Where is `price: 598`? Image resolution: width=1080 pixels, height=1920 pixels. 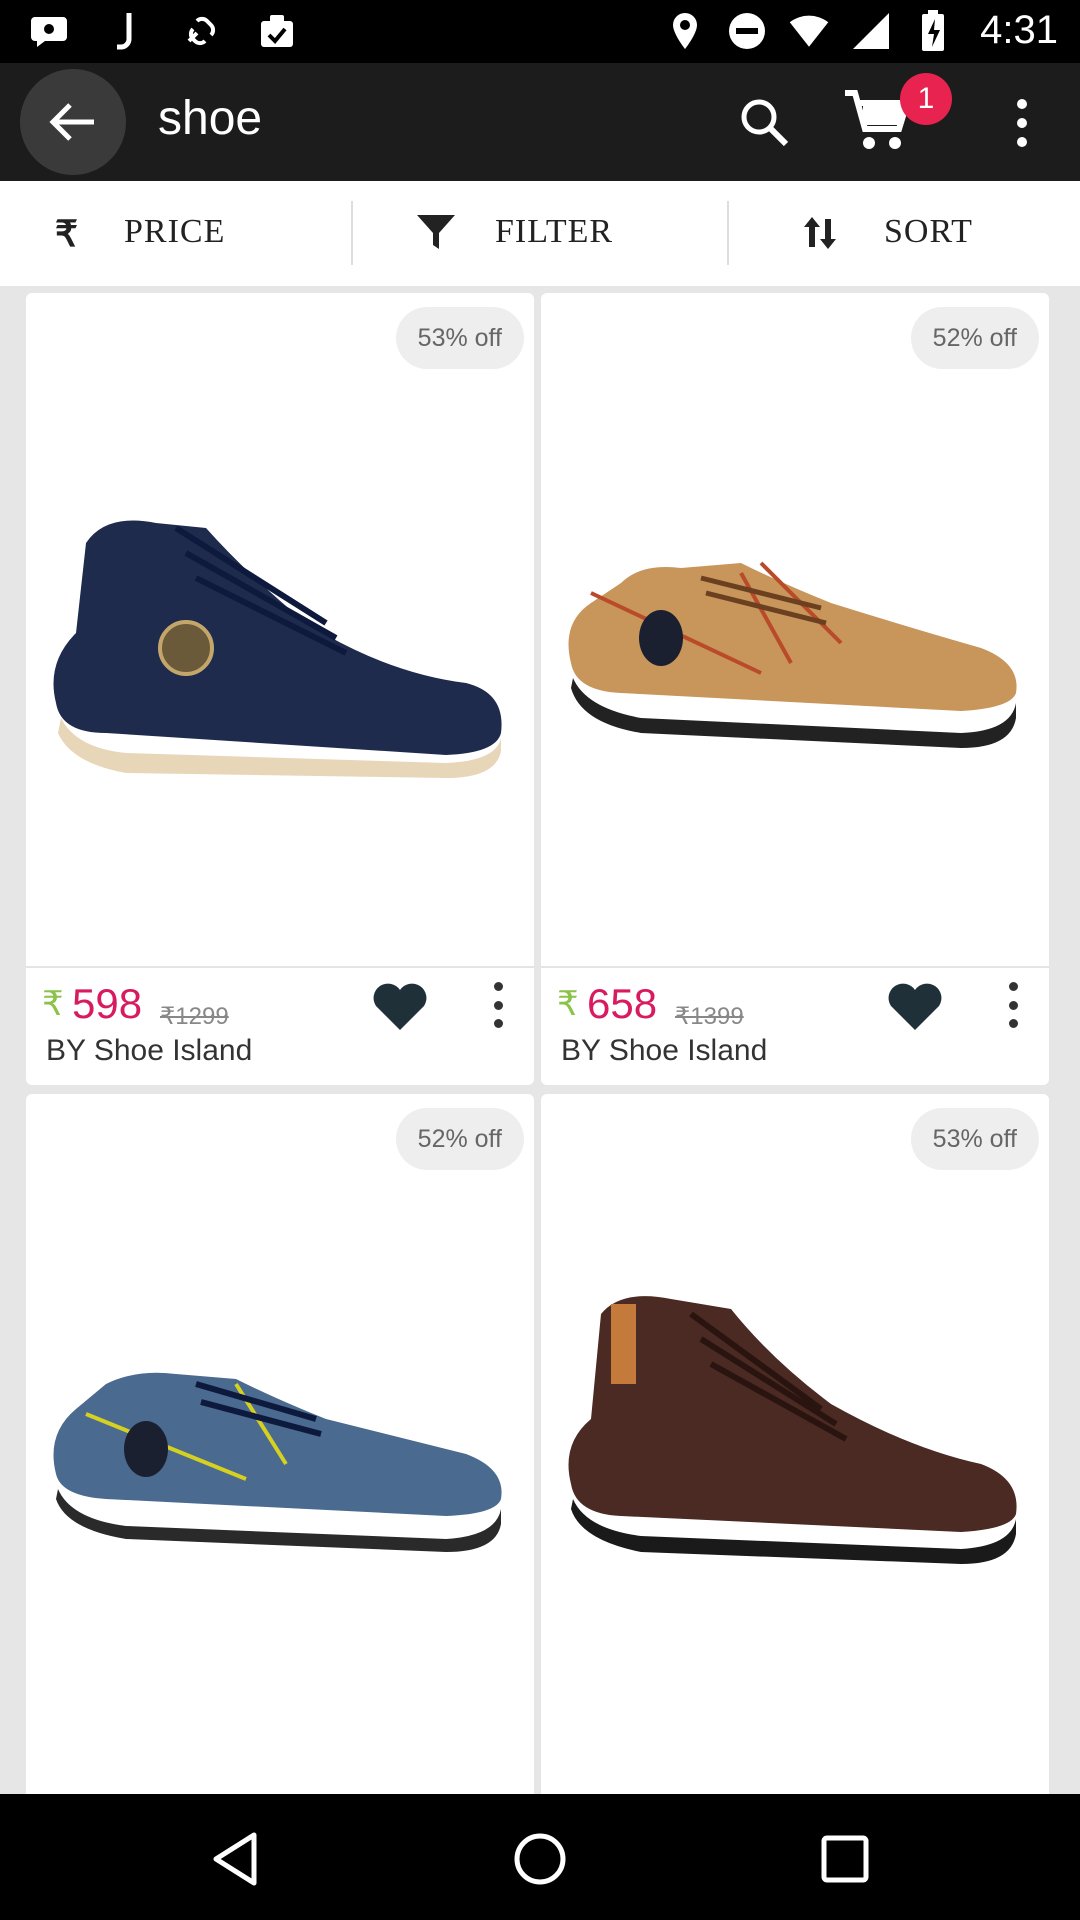 price: 598 is located at coordinates (107, 1003).